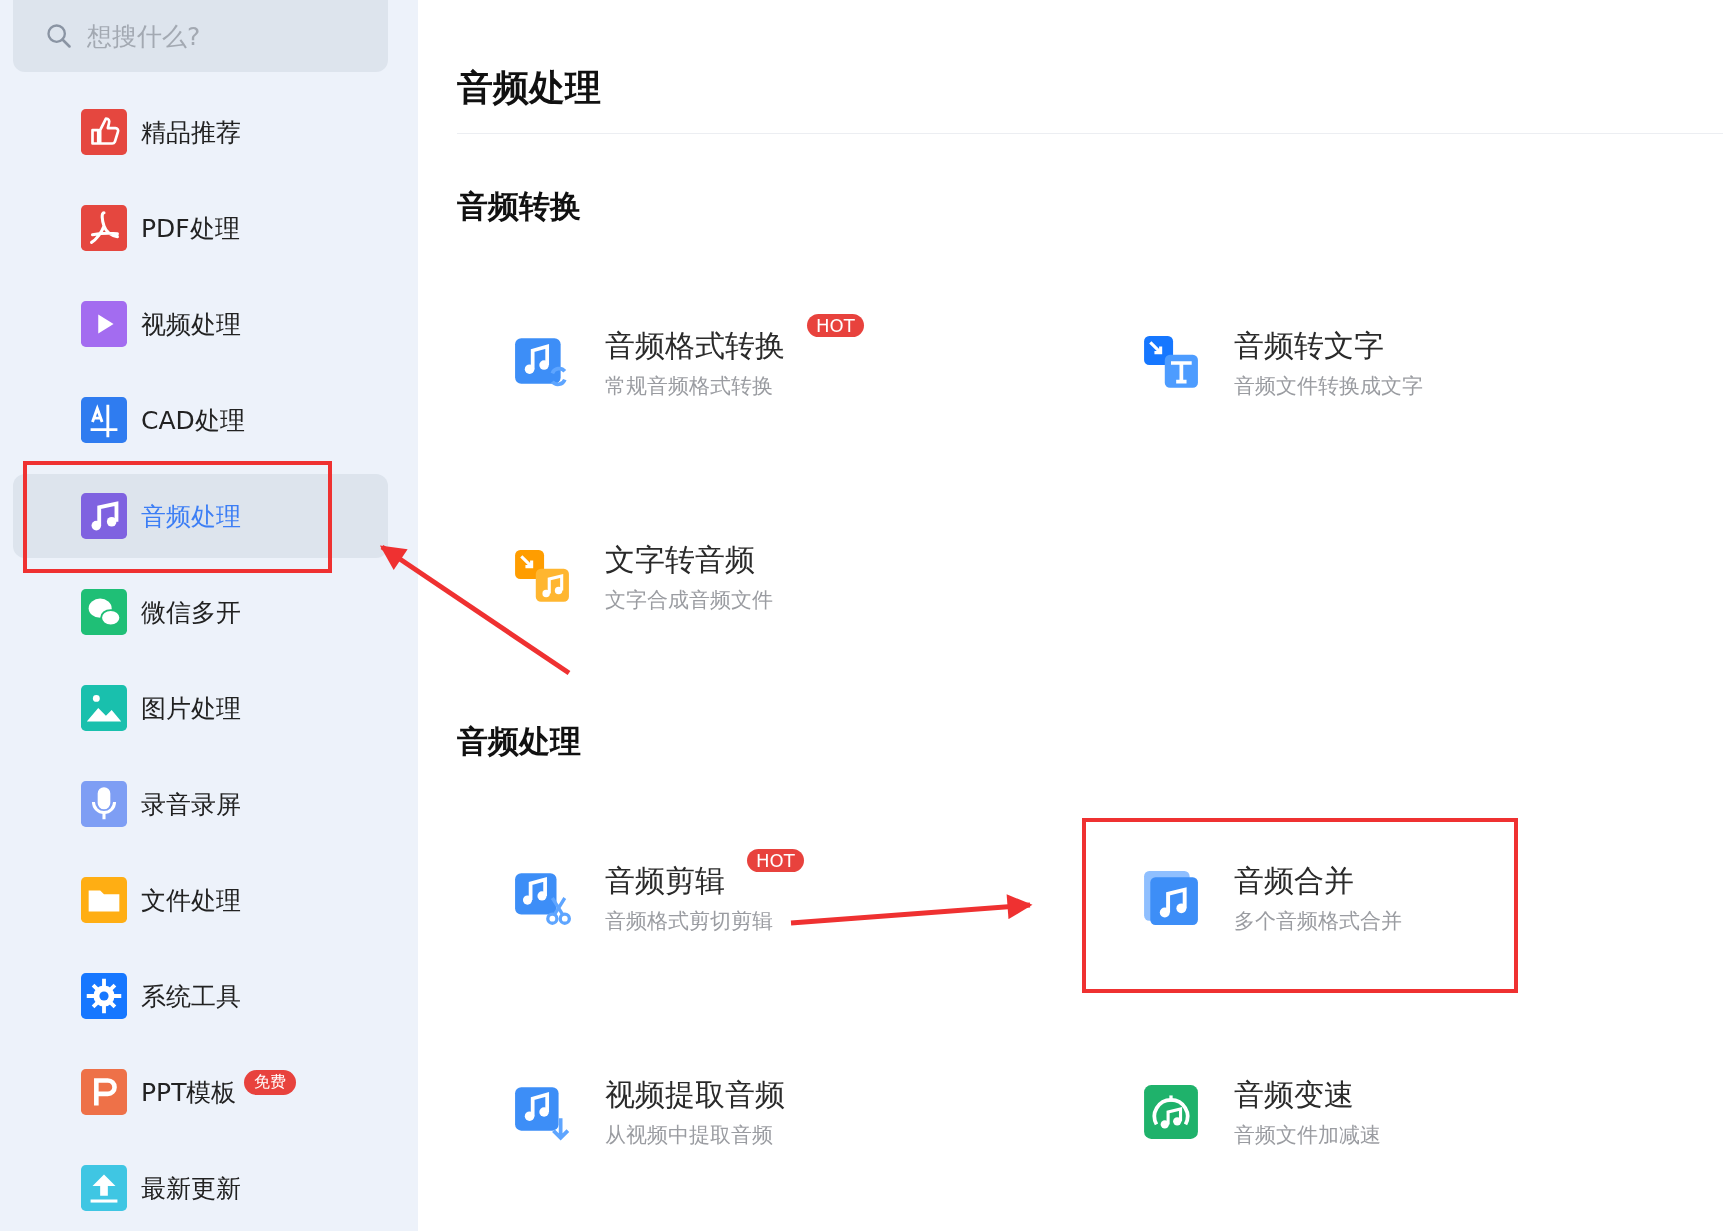 The width and height of the screenshot is (1723, 1231). What do you see at coordinates (200, 1185) in the screenshot?
I see `sidebar-item: 最新更新` at bounding box center [200, 1185].